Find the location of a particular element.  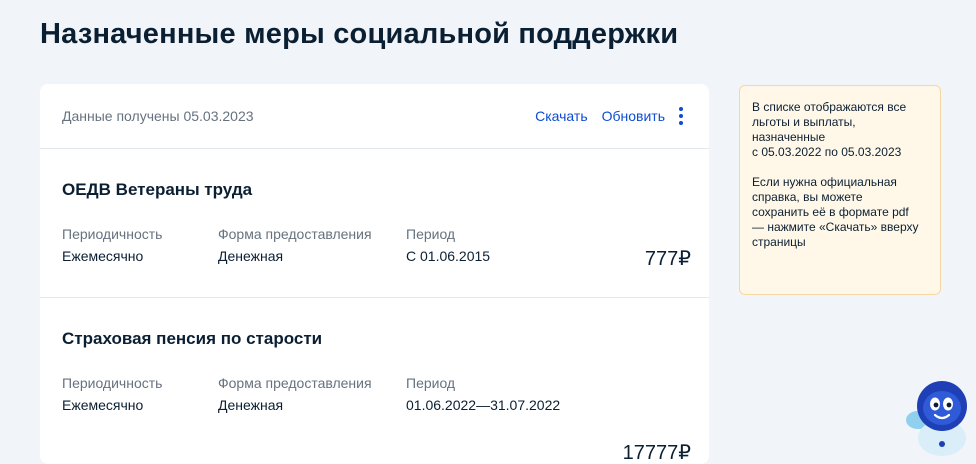

robot-assistant-icon is located at coordinates (940, 418).